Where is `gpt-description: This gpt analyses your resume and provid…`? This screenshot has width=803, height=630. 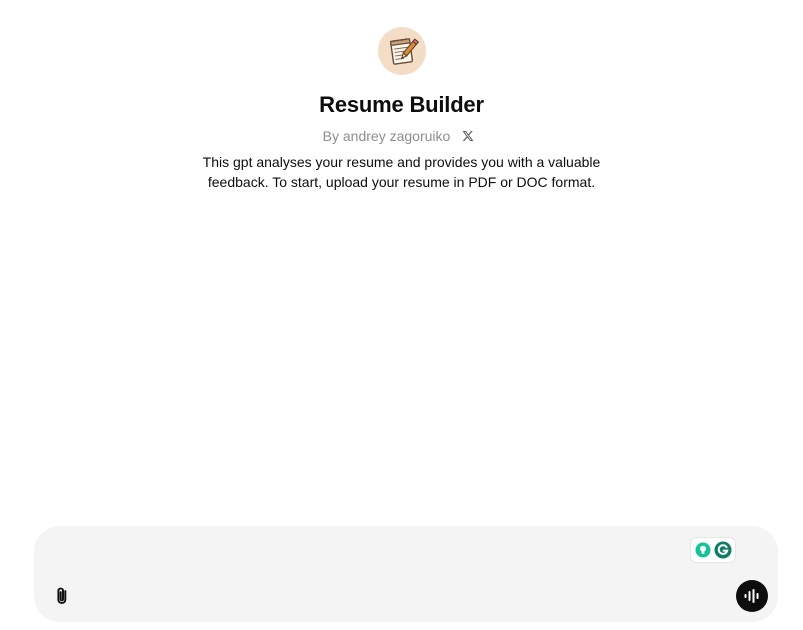
gpt-description: This gpt analyses your resume and provid… is located at coordinates (401, 172).